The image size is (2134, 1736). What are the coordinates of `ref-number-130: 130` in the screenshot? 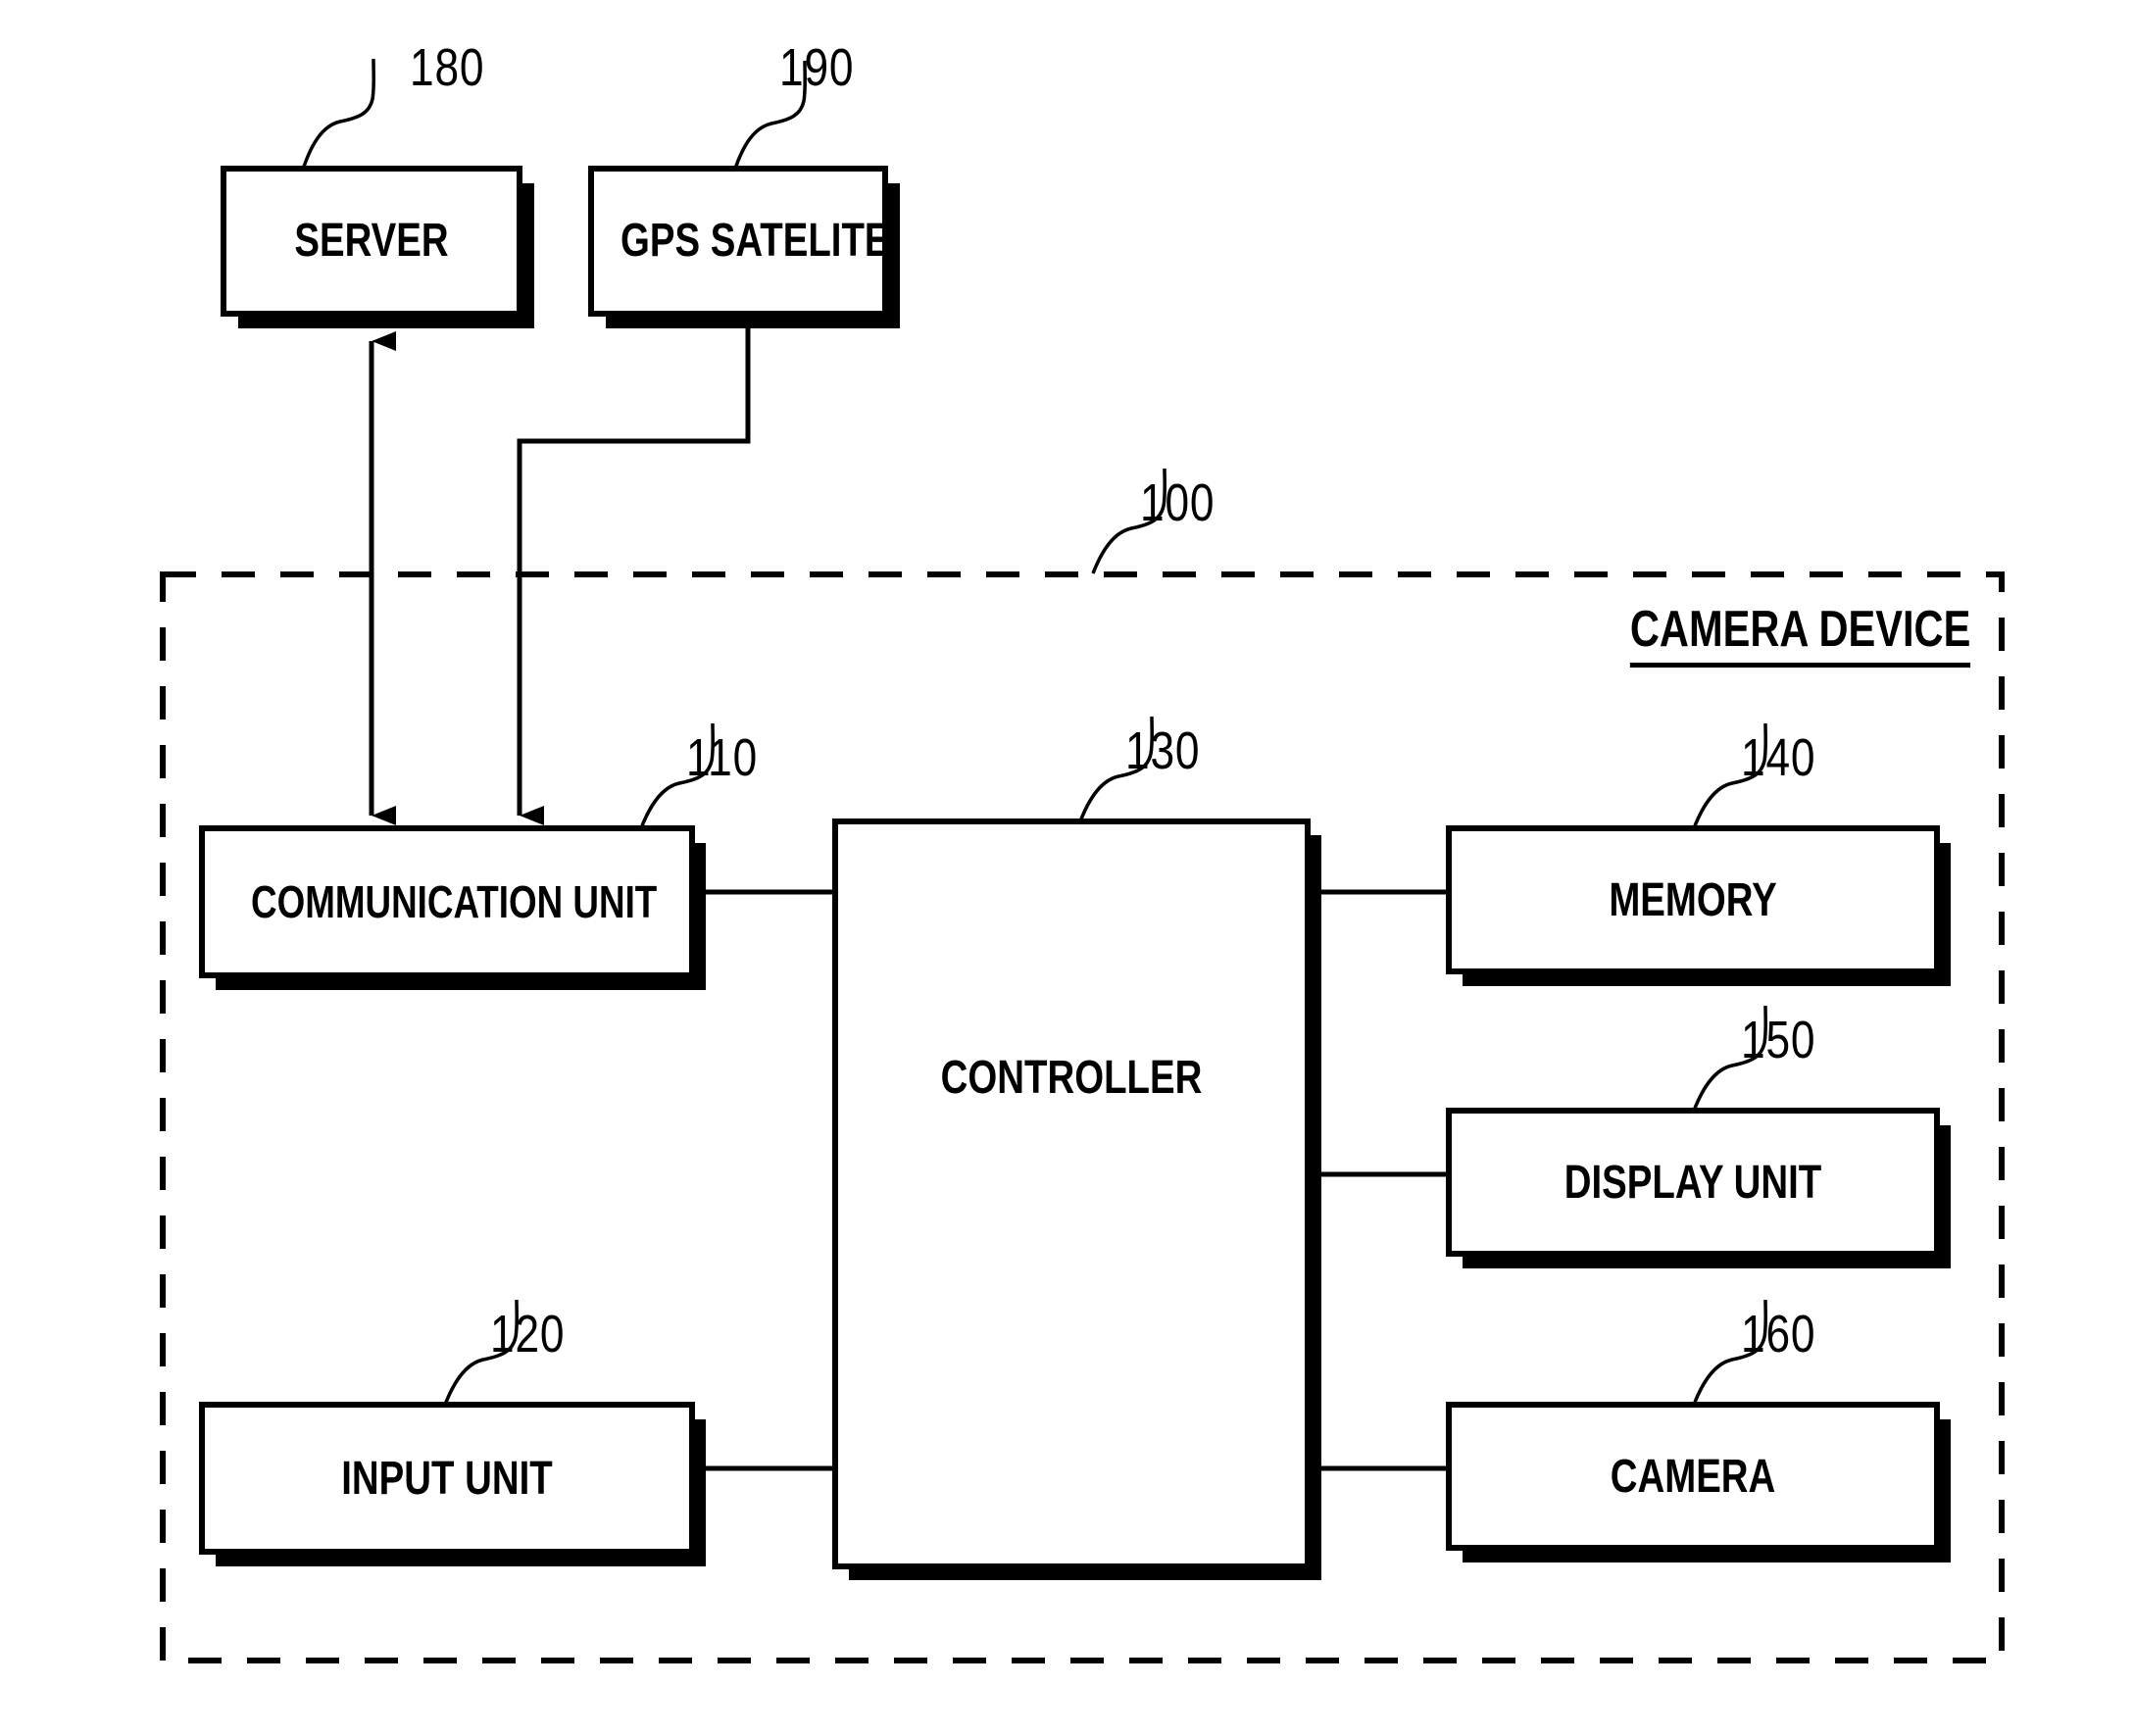 It's located at (1163, 750).